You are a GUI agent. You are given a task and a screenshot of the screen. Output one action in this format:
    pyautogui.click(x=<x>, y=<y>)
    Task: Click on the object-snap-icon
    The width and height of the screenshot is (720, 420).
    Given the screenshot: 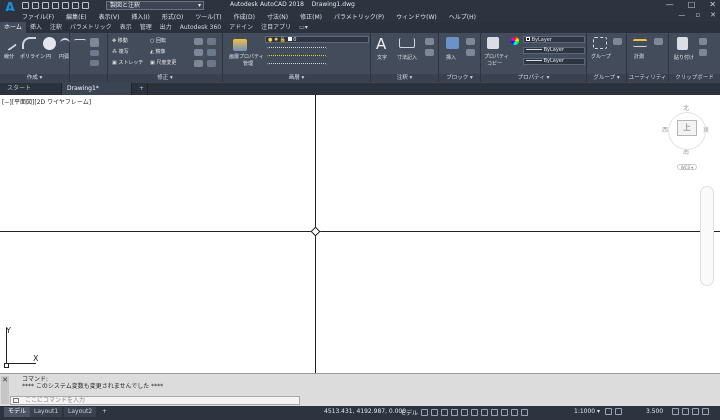 What is the action you would take?
    pyautogui.click(x=475, y=412)
    